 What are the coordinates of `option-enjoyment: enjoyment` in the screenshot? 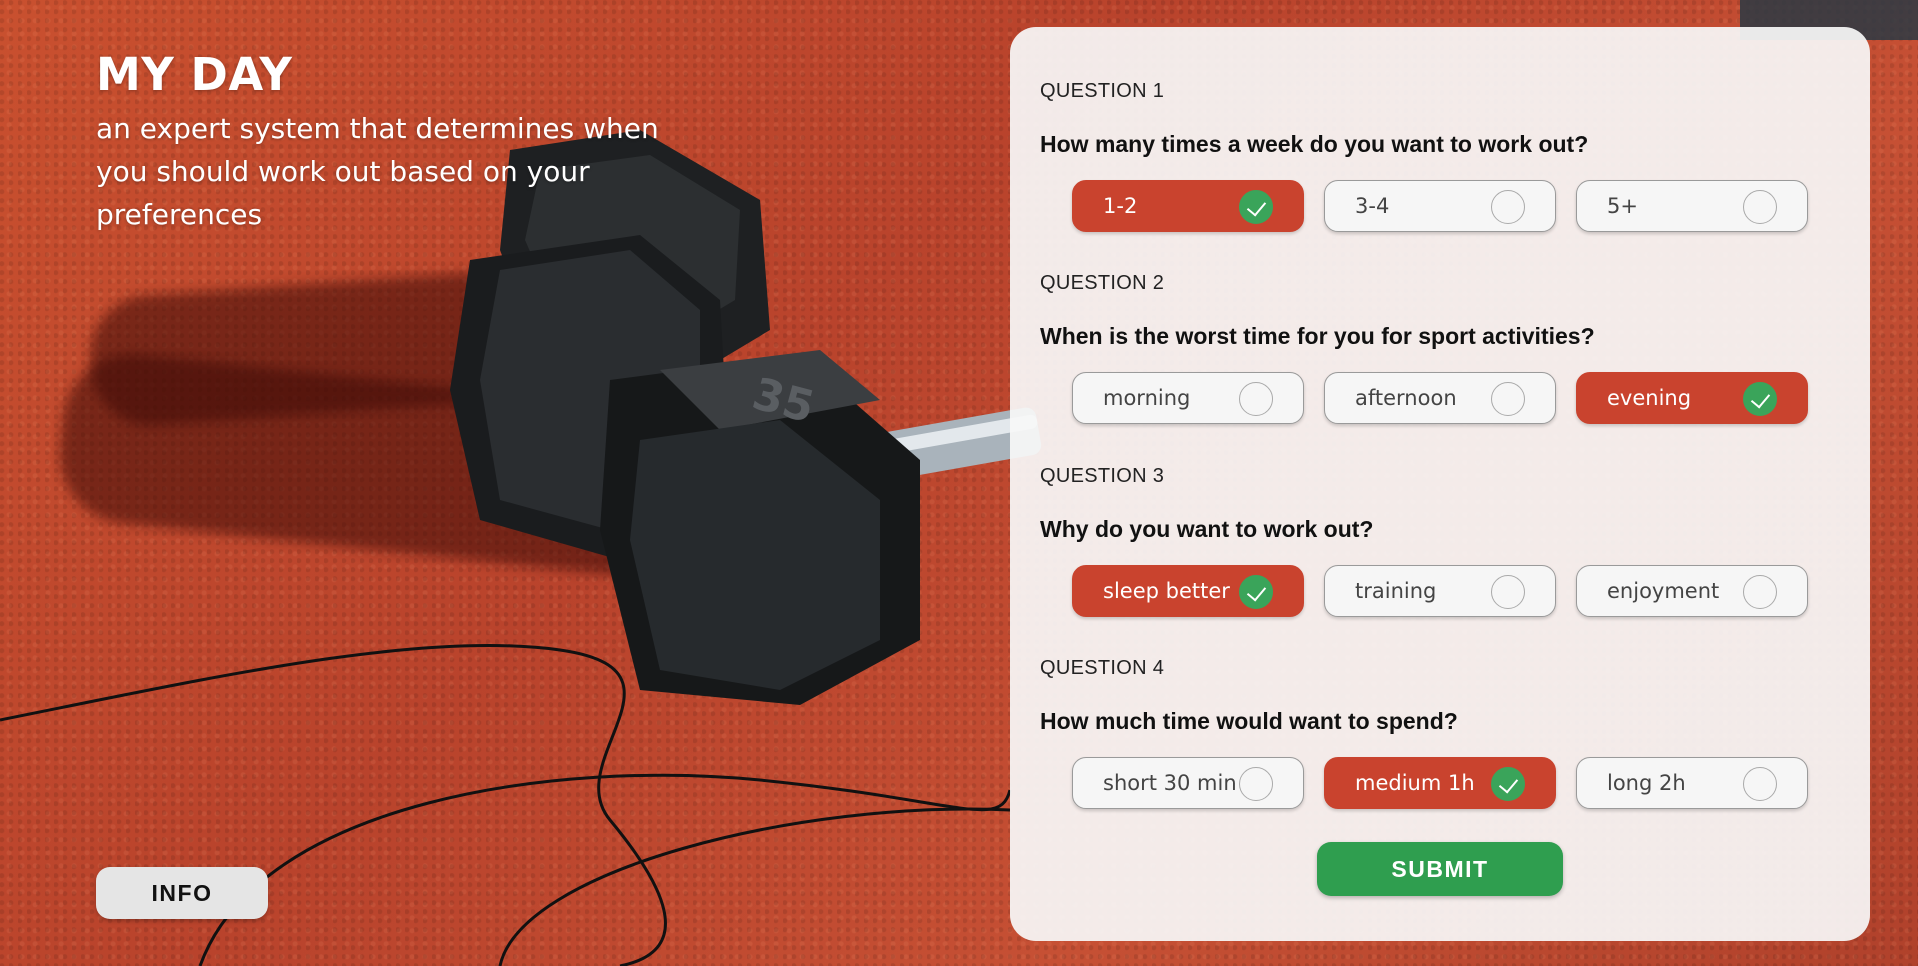 It's located at (1692, 591).